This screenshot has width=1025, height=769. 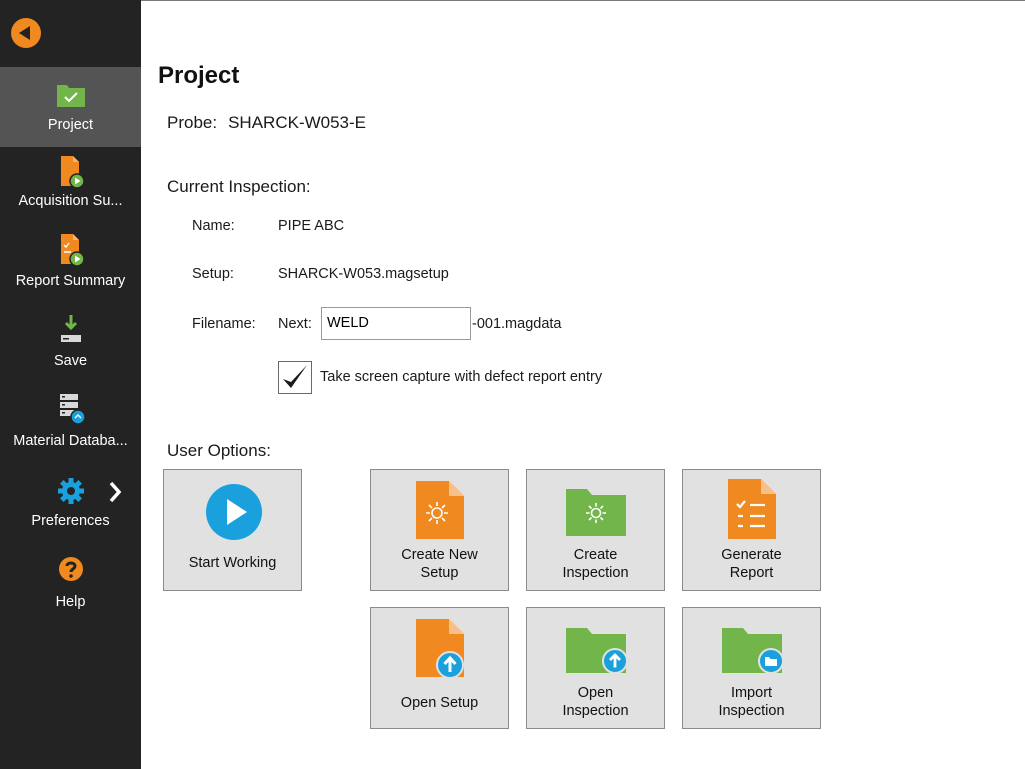 I want to click on top-divider, so click(x=583, y=0).